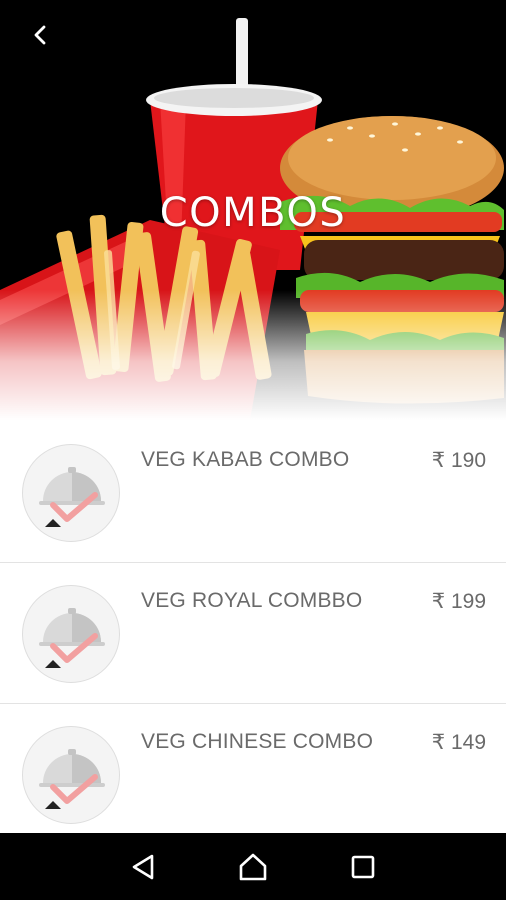 This screenshot has width=506, height=900. Describe the element at coordinates (257, 741) in the screenshot. I see `item-name: VEG CHINESE COMBO` at that location.